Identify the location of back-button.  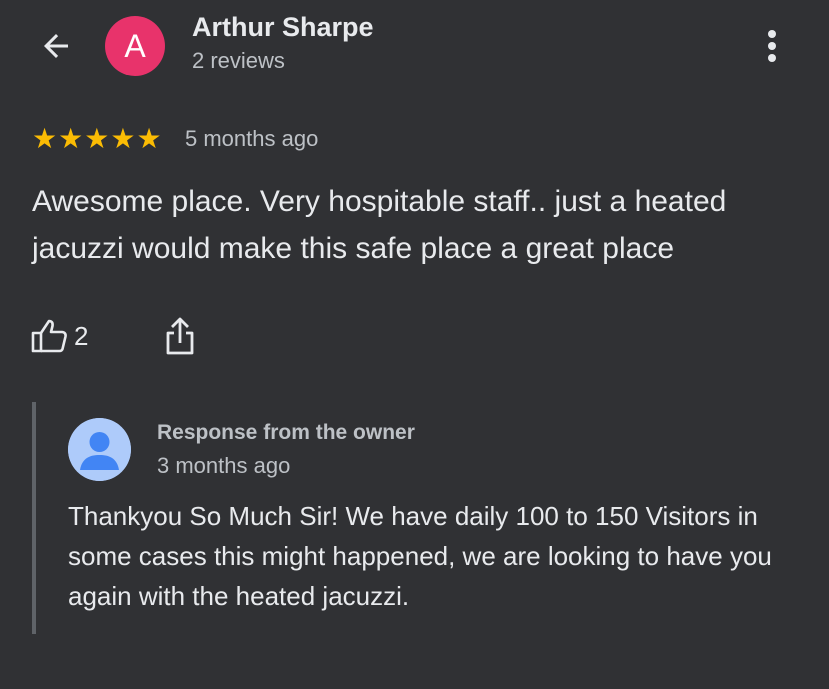
(56, 46).